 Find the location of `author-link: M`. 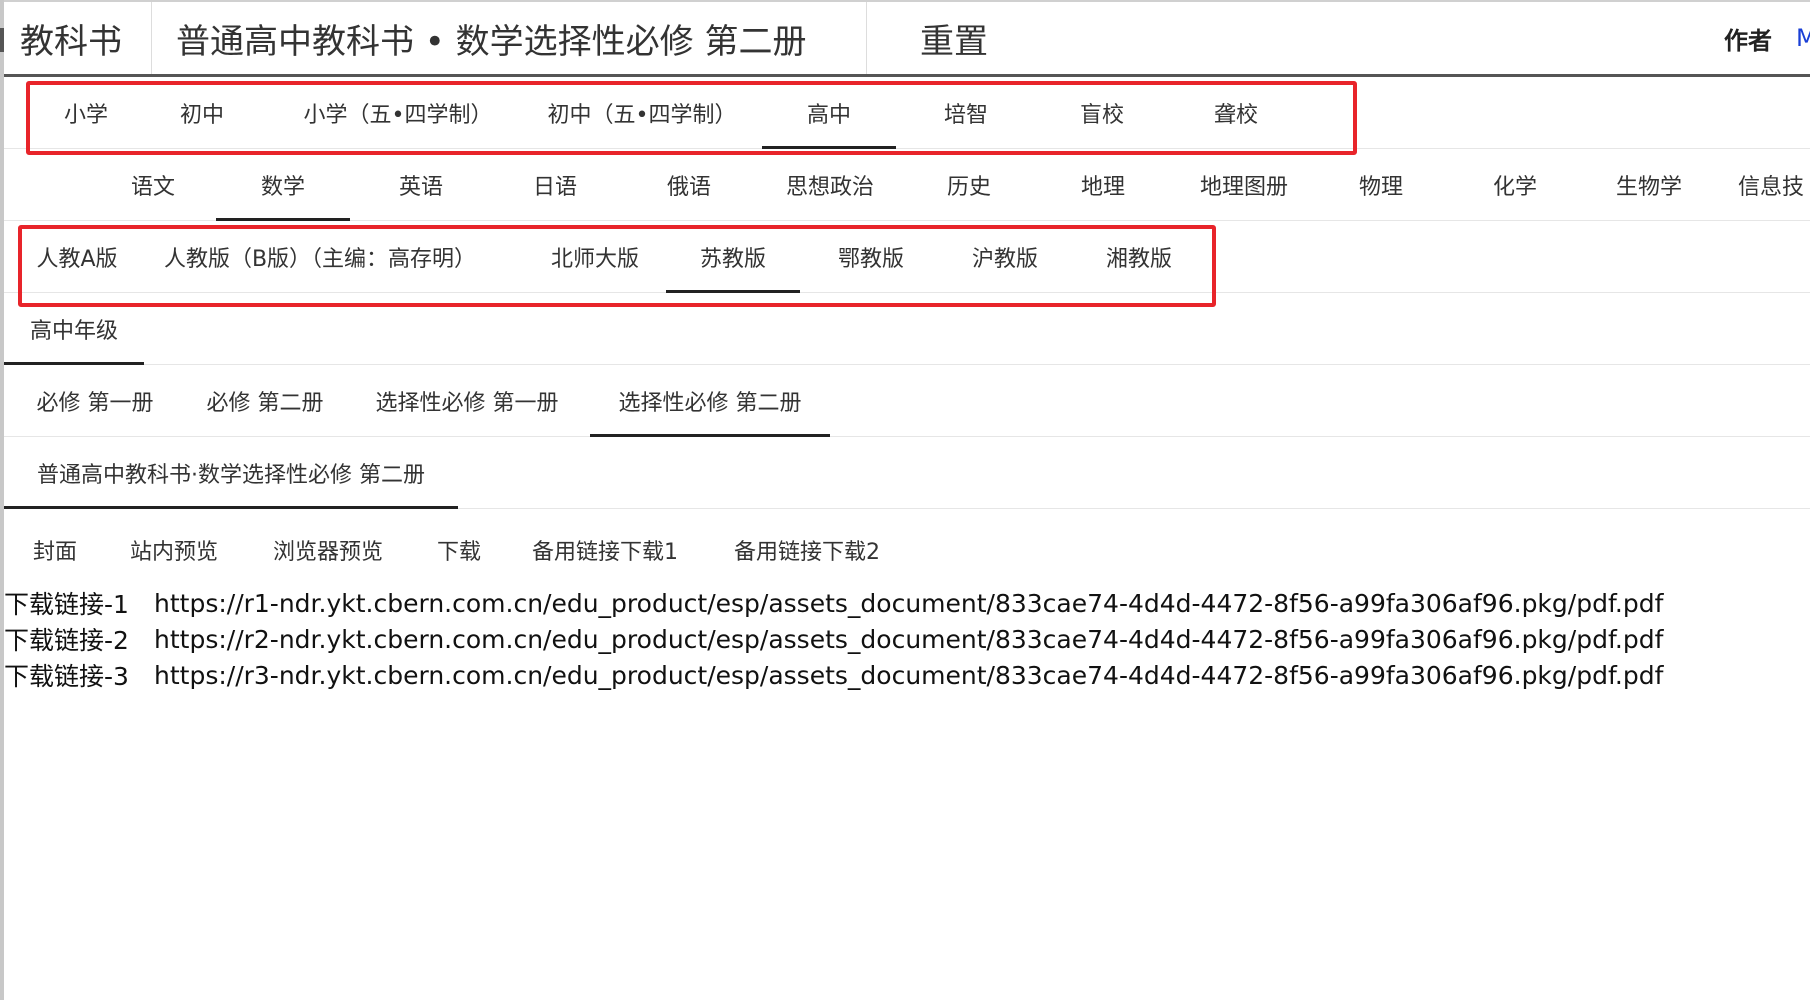

author-link: M is located at coordinates (1803, 38).